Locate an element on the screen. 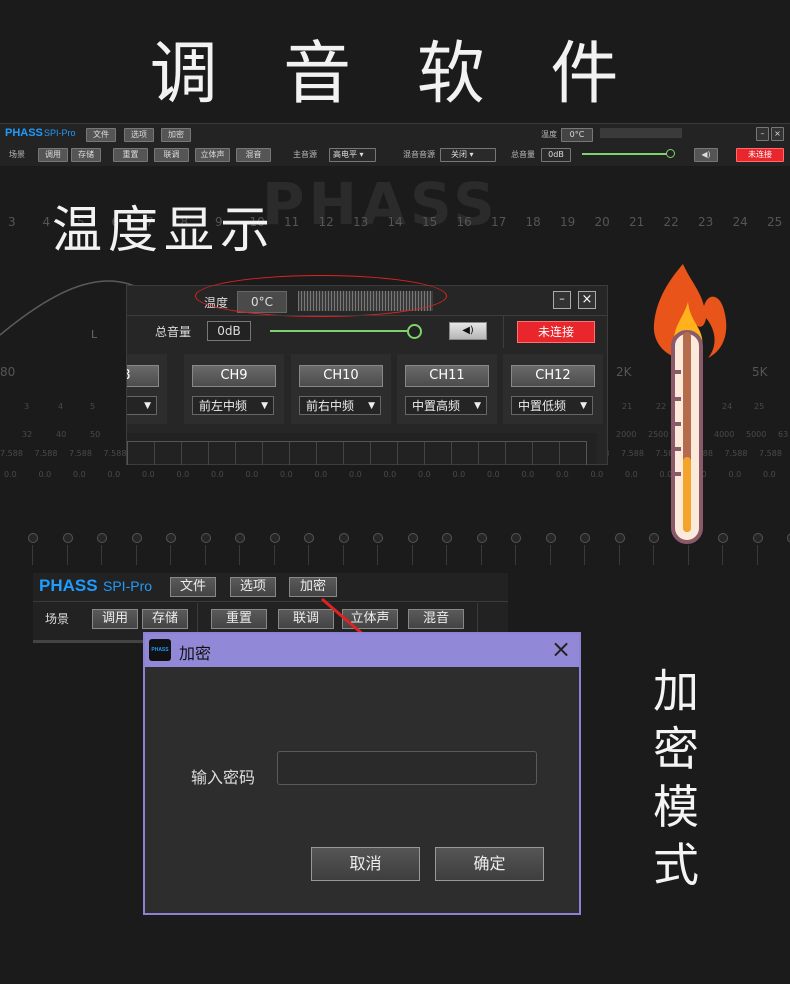 The height and width of the screenshot is (984, 790). enc-mix-button: 混音 is located at coordinates (436, 619).